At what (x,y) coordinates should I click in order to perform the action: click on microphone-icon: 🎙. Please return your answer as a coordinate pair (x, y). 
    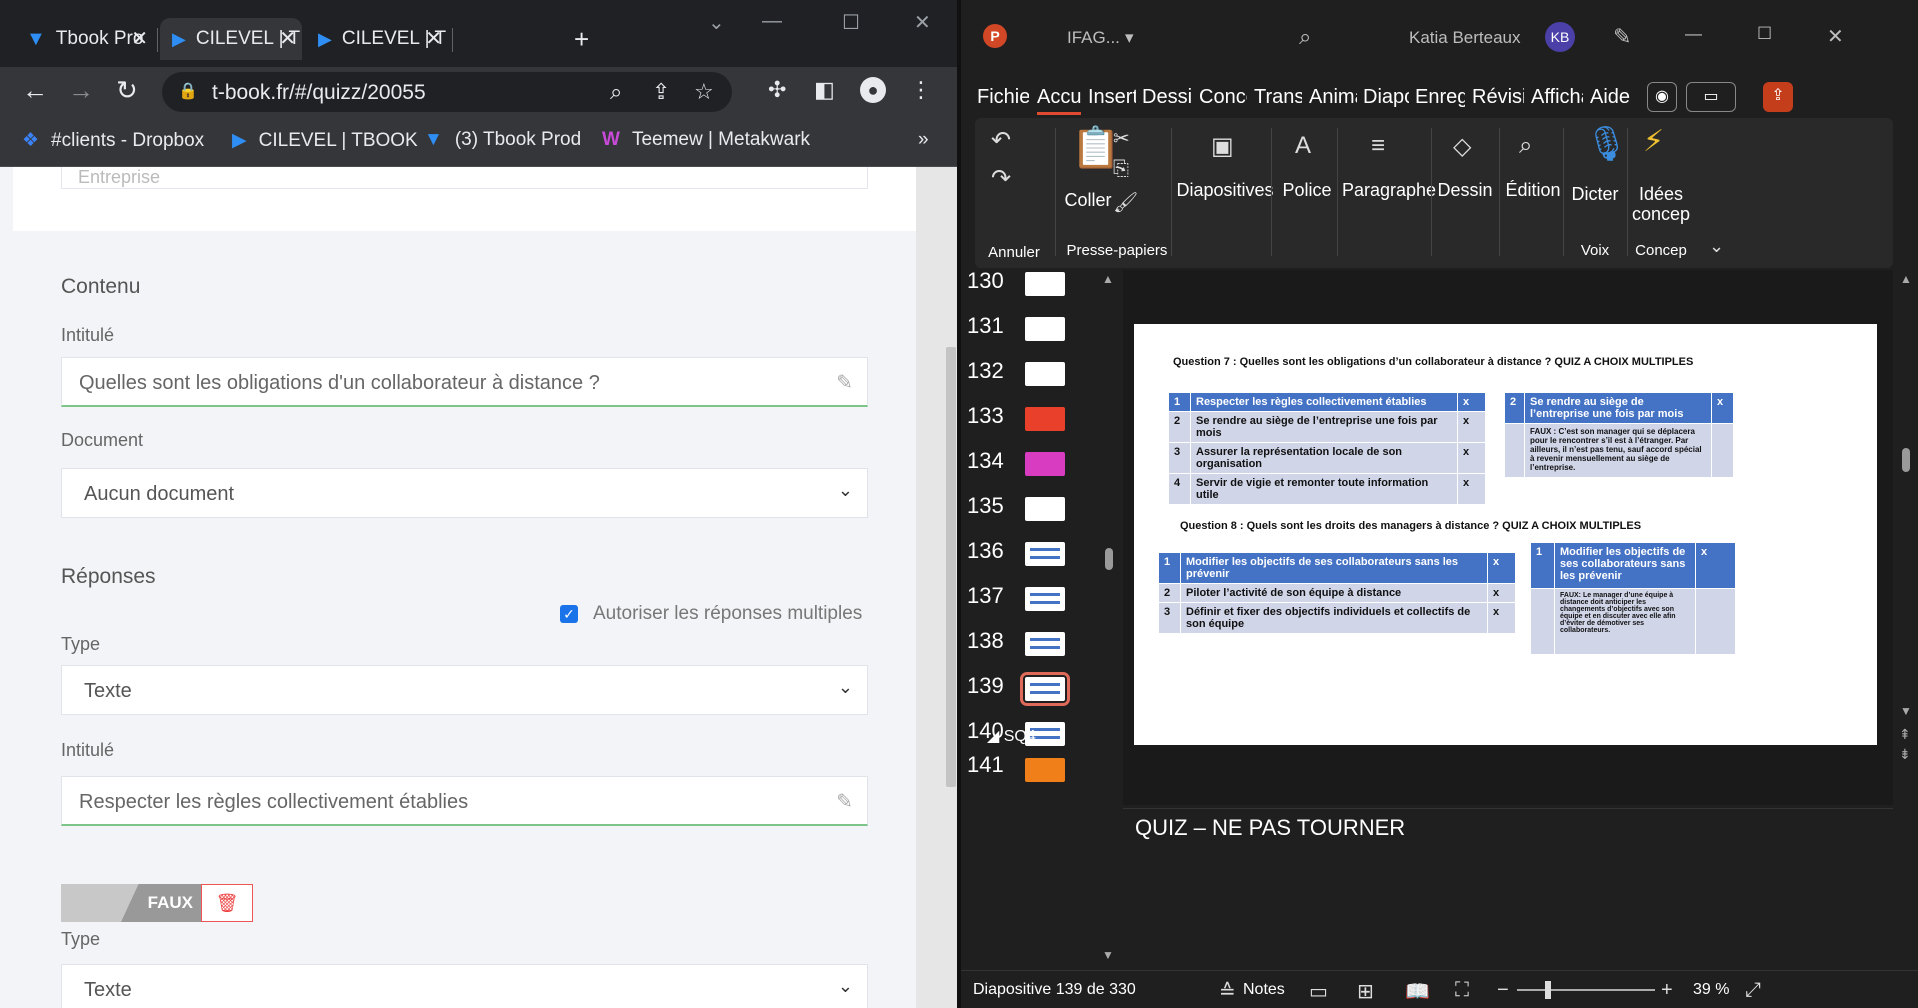
    Looking at the image, I should click on (1606, 144).